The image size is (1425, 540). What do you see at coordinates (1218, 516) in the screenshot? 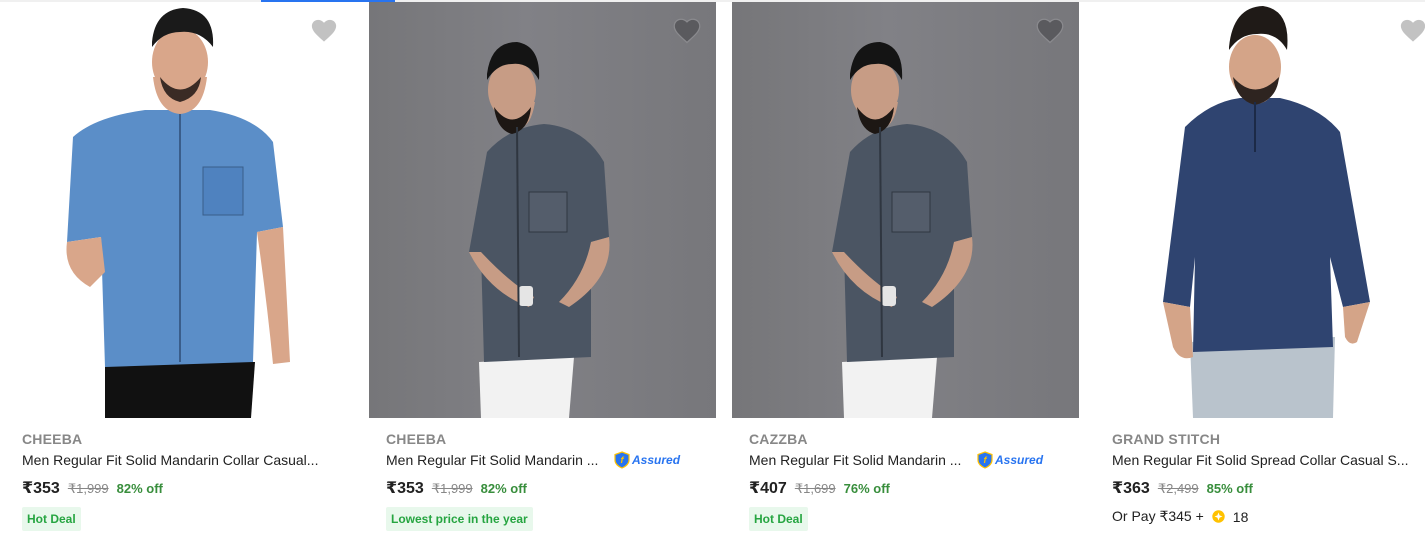
I see `supercoin-icon` at bounding box center [1218, 516].